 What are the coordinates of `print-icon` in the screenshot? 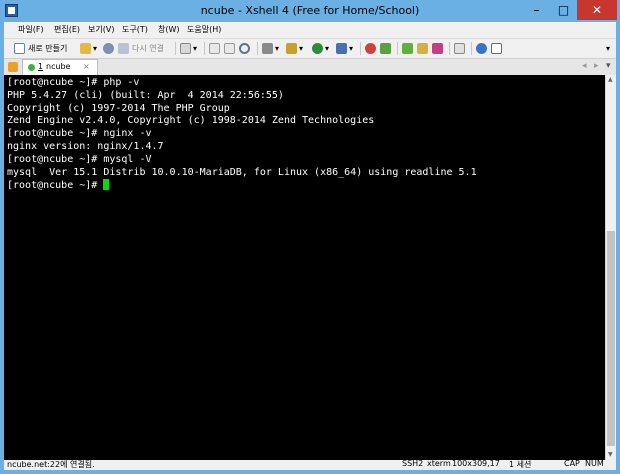 It's located at (267, 48).